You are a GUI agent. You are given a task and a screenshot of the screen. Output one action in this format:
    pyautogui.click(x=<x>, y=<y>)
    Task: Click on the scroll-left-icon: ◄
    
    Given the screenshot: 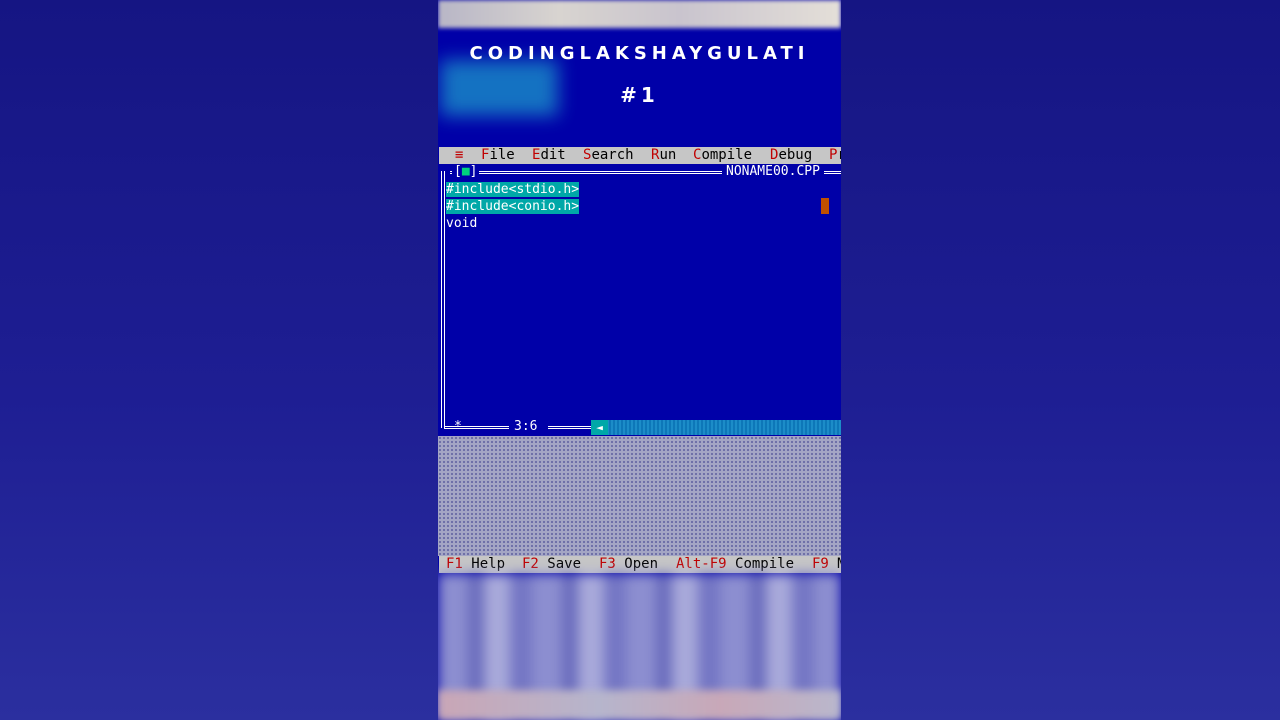 What is the action you would take?
    pyautogui.click(x=599, y=427)
    